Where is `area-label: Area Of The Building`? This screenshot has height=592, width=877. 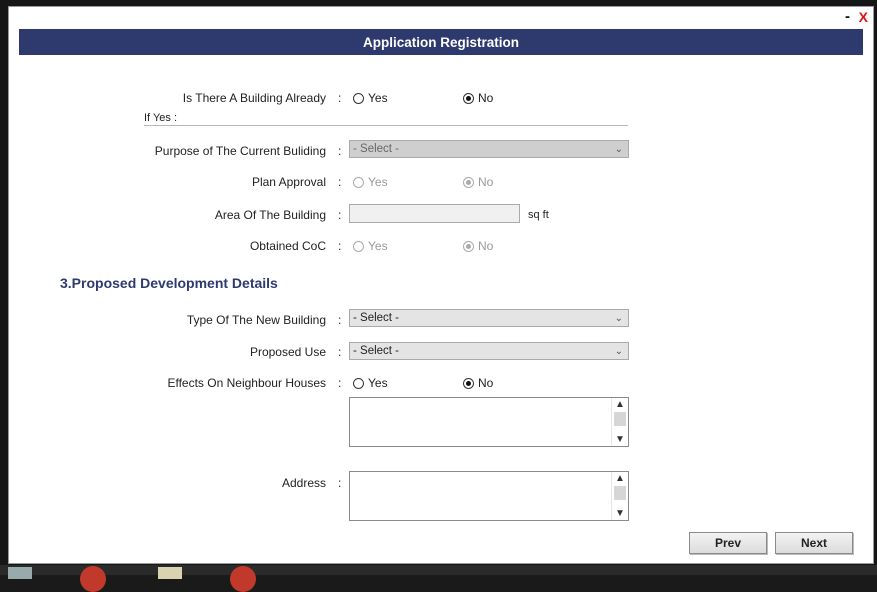 area-label: Area Of The Building is located at coordinates (270, 215).